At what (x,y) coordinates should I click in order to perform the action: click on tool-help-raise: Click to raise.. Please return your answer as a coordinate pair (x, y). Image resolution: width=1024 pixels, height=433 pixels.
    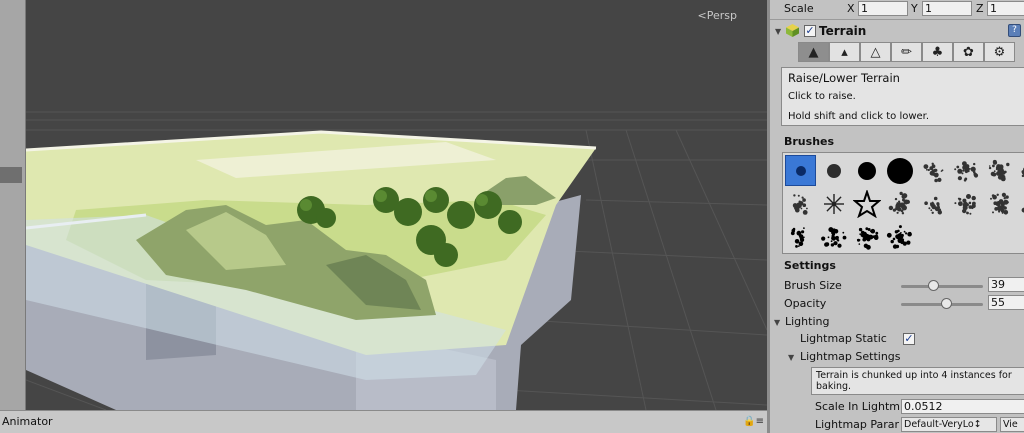
    Looking at the image, I should click on (822, 96).